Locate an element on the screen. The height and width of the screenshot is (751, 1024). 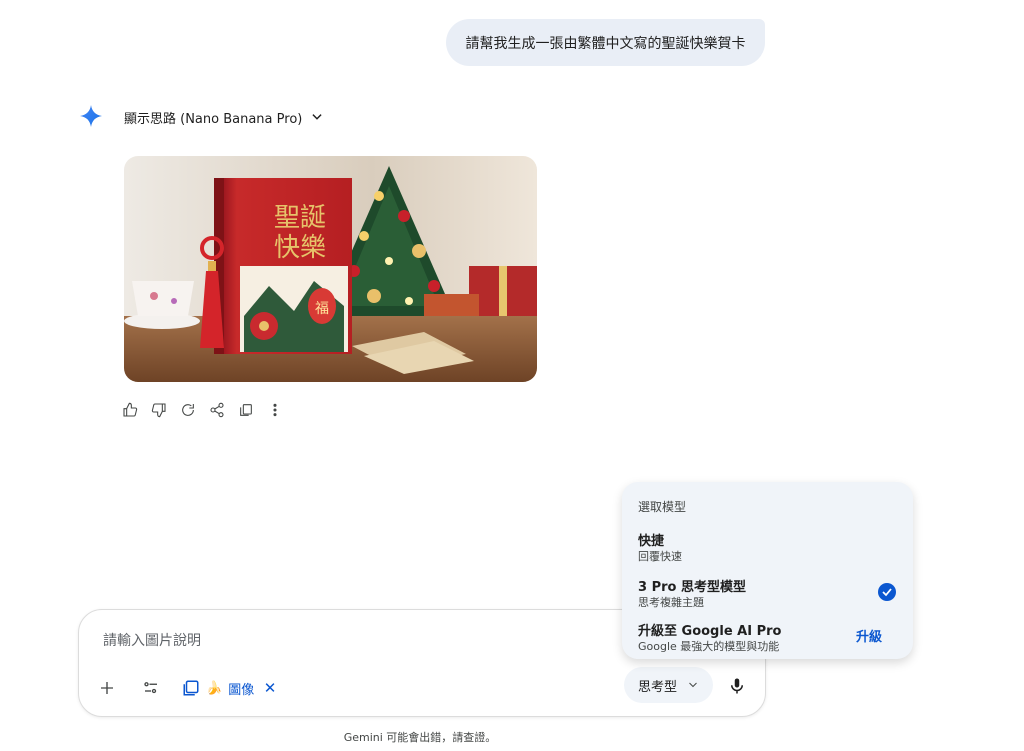
image-gallery-icon is located at coordinates (191, 688).